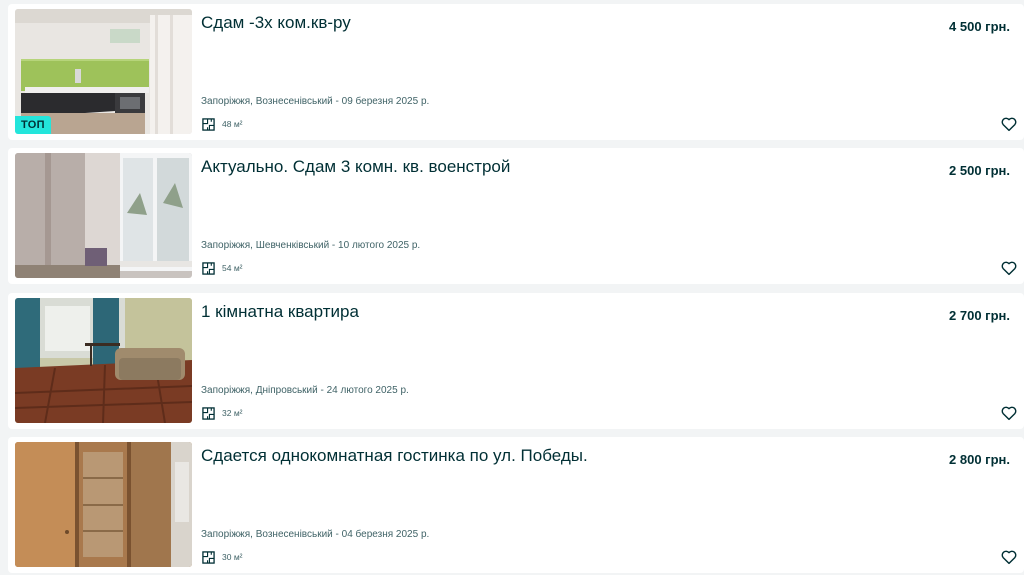 The width and height of the screenshot is (1024, 575). Describe the element at coordinates (979, 315) in the screenshot. I see `listing-price: 2 700 грн.` at that location.